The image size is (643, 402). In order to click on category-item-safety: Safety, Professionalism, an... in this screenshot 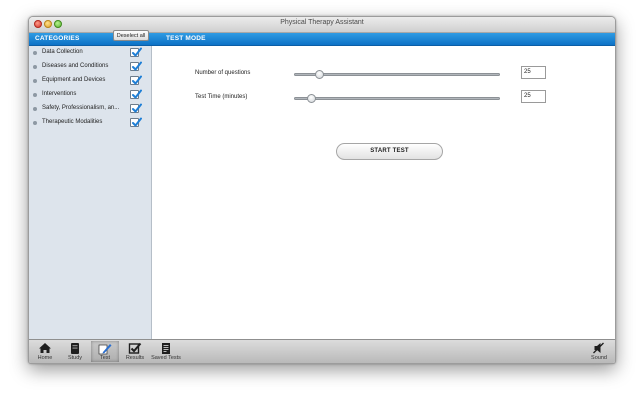, I will do `click(90, 109)`.